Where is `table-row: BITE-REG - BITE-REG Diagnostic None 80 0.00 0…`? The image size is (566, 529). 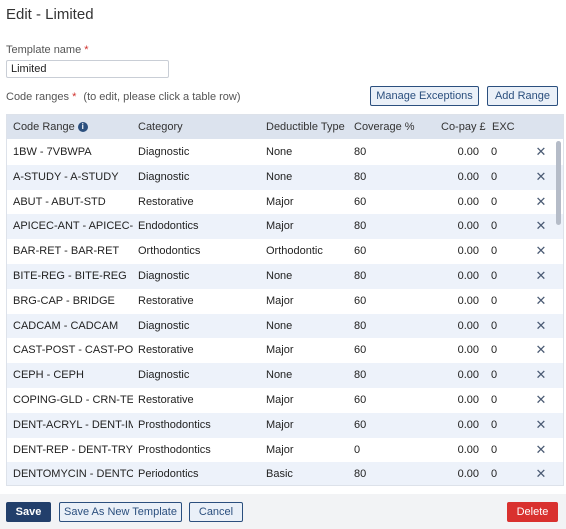
table-row: BITE-REG - BITE-REG Diagnostic None 80 0.00 0… is located at coordinates (285, 276).